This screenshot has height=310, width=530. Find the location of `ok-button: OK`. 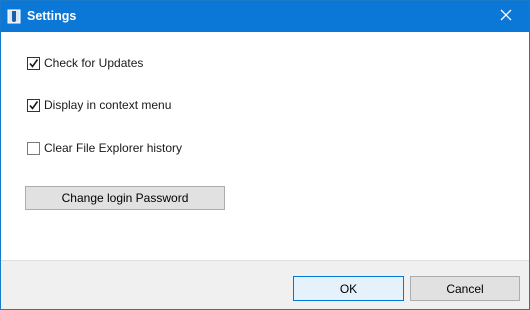

ok-button: OK is located at coordinates (348, 288).